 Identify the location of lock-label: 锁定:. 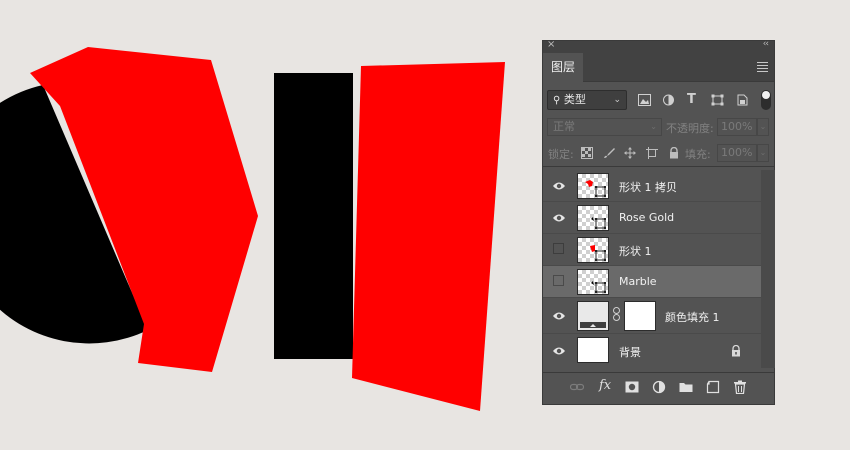
(561, 154).